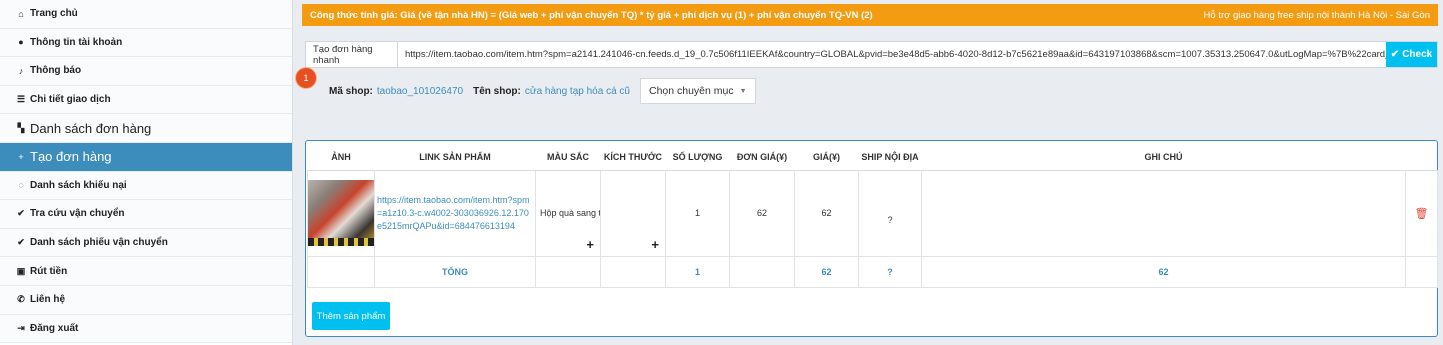 The width and height of the screenshot is (1443, 345). Describe the element at coordinates (743, 91) in the screenshot. I see `chevron-down-icon: ▼` at that location.